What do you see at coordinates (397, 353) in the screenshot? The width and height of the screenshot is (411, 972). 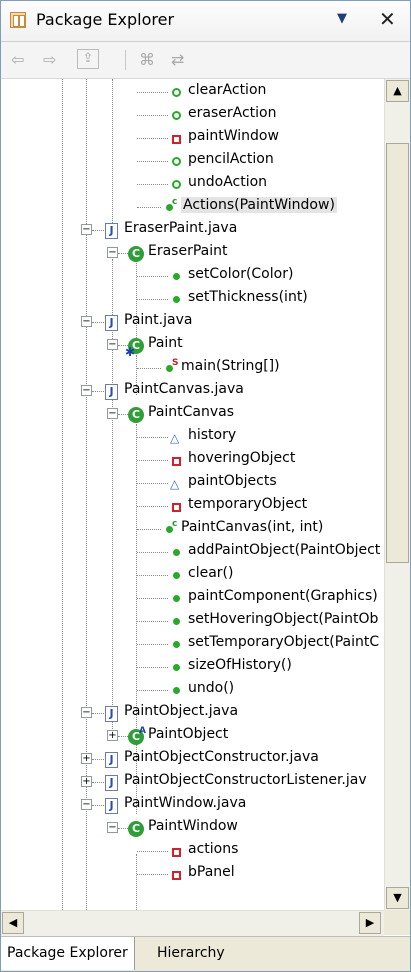 I see `scroll-thumb` at bounding box center [397, 353].